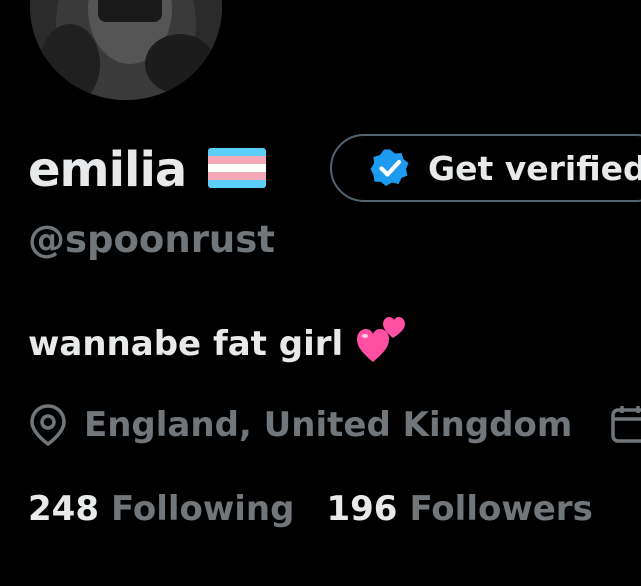 Image resolution: width=641 pixels, height=586 pixels. I want to click on avatar, so click(126, 51).